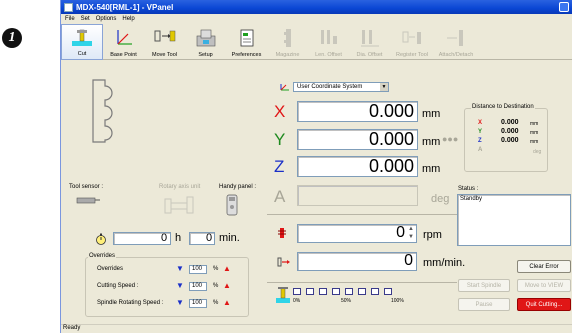 The width and height of the screenshot is (572, 333). Describe the element at coordinates (198, 303) in the screenshot. I see `spindle-speed-value-field: 100` at that location.